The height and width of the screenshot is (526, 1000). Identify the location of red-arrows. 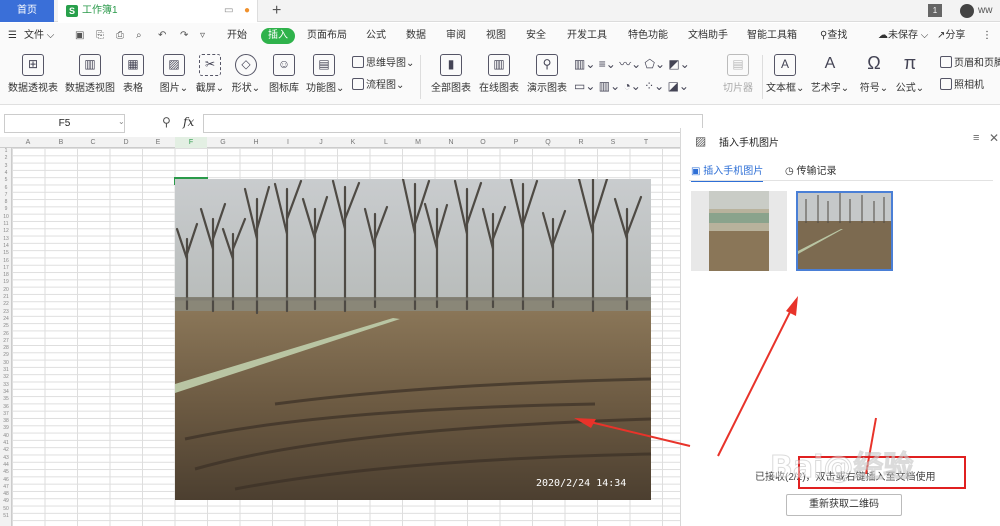
(729, 387).